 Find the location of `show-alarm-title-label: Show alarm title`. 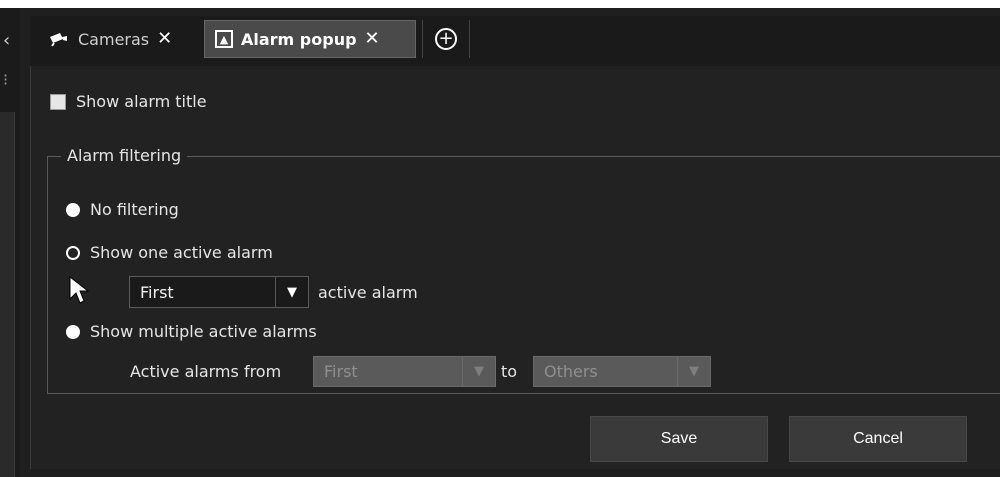

show-alarm-title-label: Show alarm title is located at coordinates (141, 101).